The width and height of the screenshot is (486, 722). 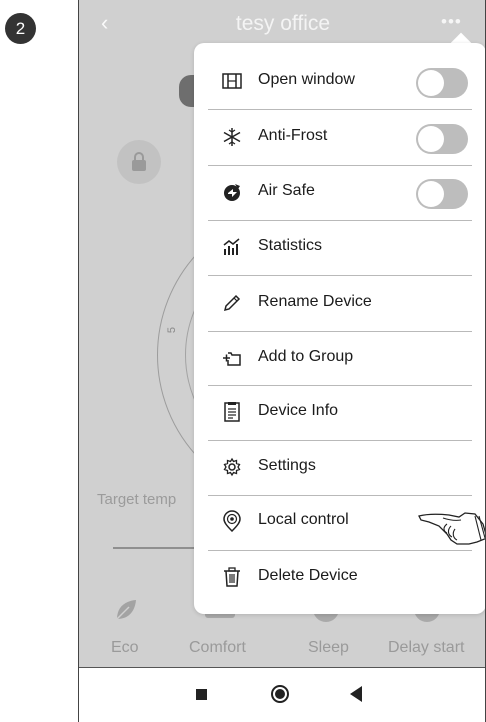 I want to click on menu-item-add-to-group: Add to Group, so click(x=339, y=358).